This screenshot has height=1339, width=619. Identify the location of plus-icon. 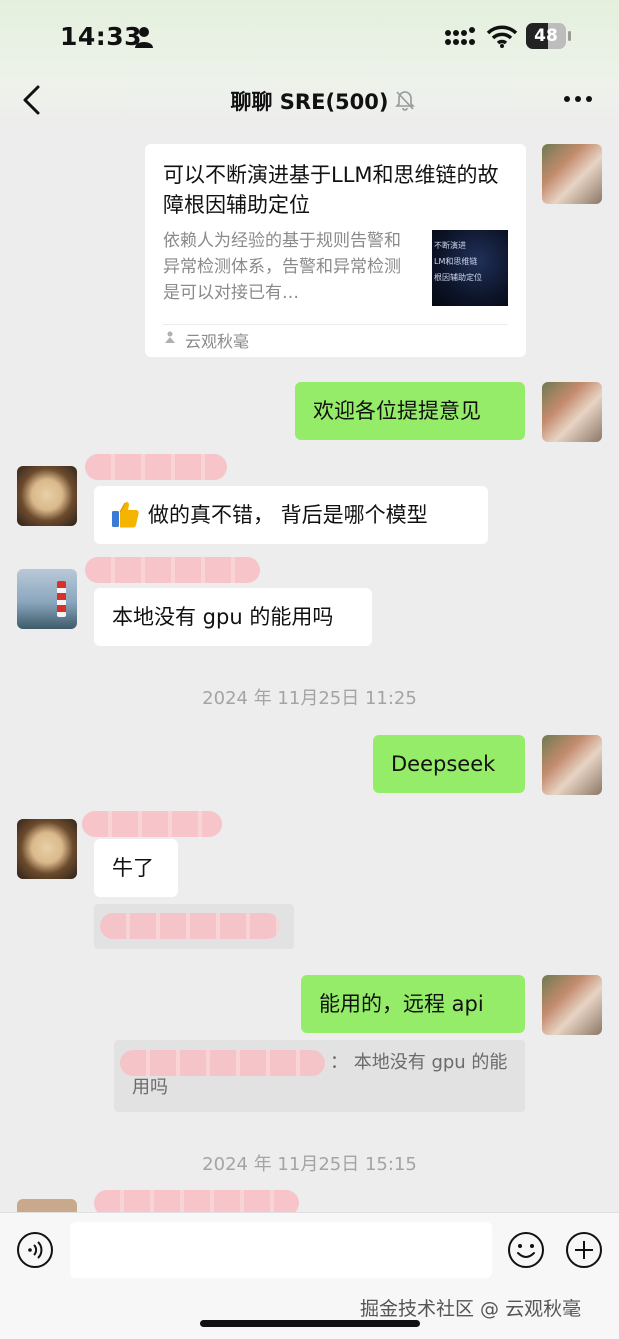
(584, 1250).